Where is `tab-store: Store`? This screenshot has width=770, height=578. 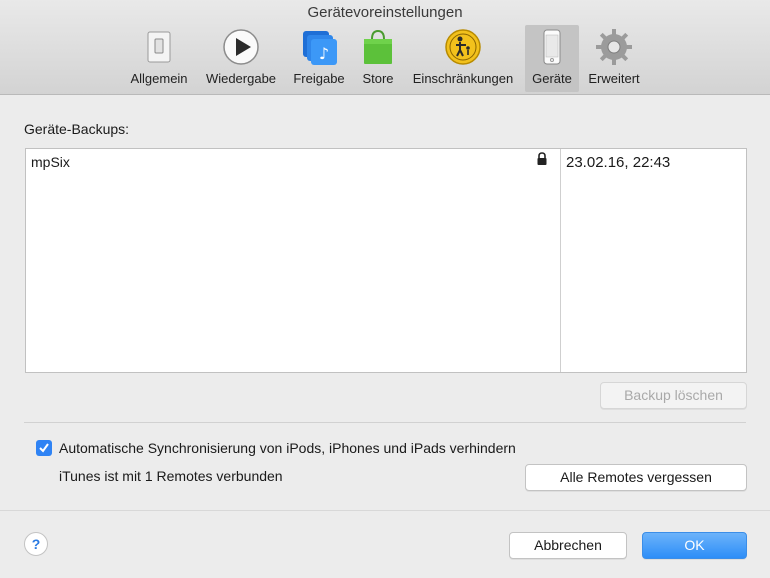
tab-store: Store is located at coordinates (378, 58).